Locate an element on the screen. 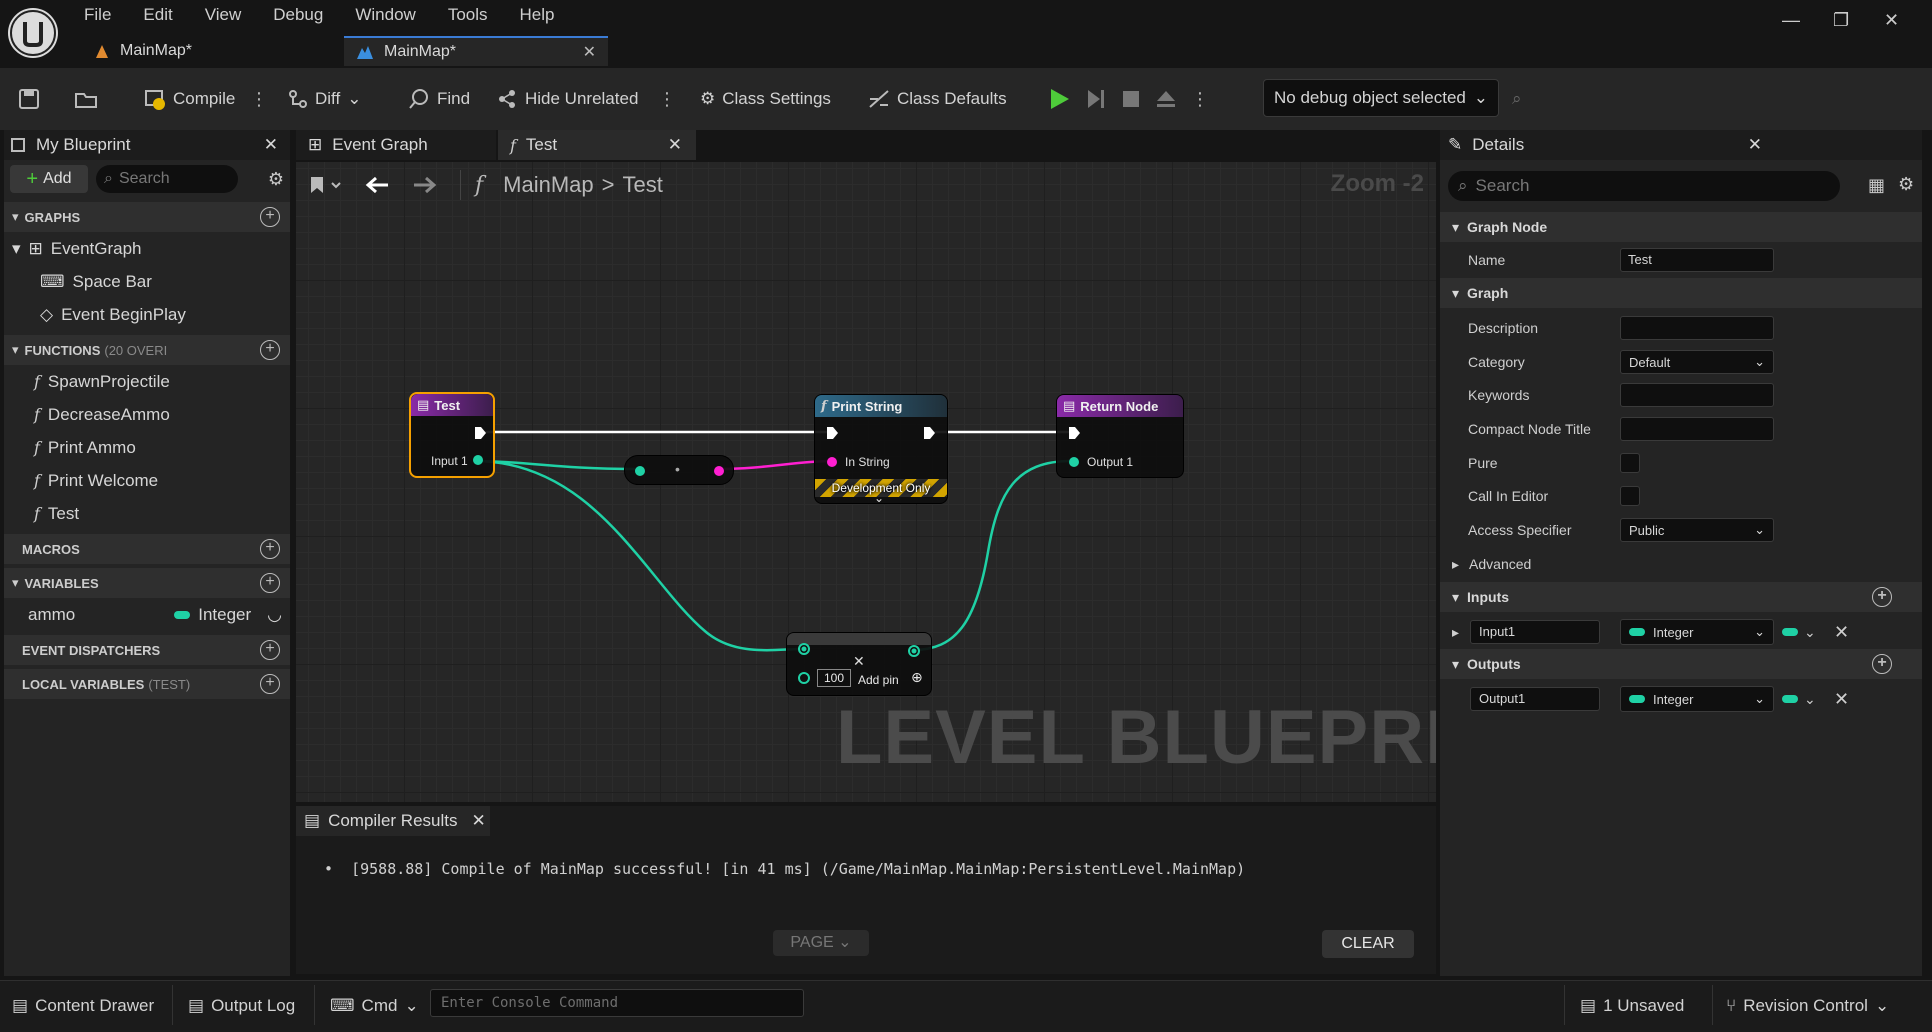 This screenshot has width=1932, height=1032. access-specifier-combo: Public ⌄ is located at coordinates (1697, 530).